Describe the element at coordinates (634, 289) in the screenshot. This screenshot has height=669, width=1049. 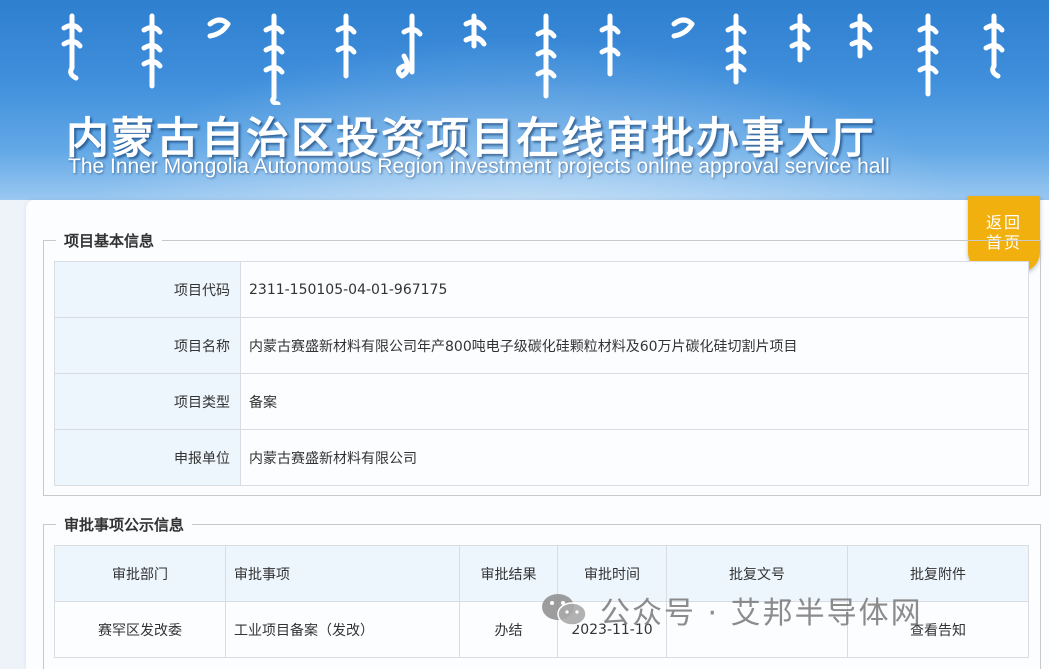
I see `project-code-value: 2311-150105-04-01-967175` at that location.